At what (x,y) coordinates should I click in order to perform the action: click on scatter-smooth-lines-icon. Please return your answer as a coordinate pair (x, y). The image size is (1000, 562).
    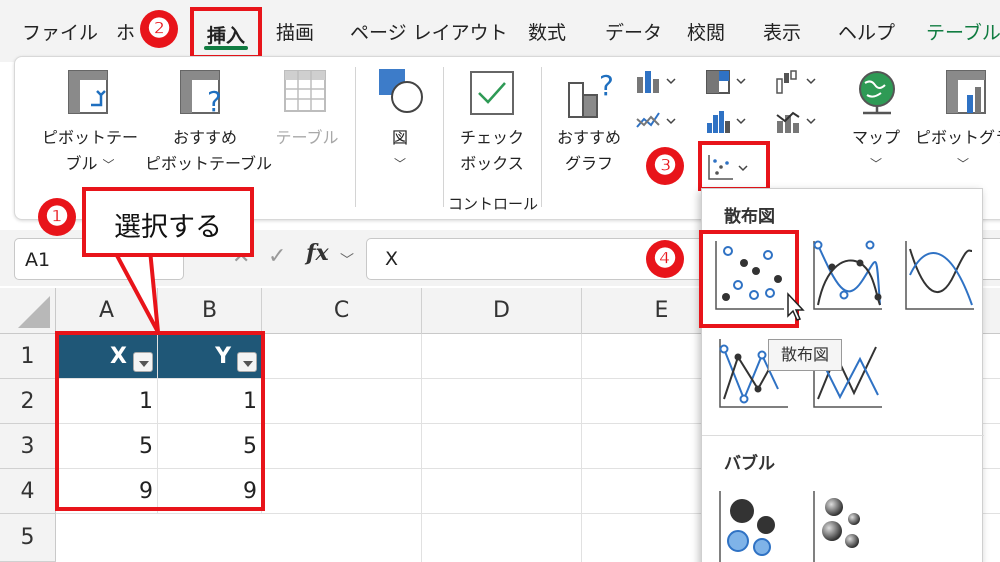
    Looking at the image, I should click on (939, 275).